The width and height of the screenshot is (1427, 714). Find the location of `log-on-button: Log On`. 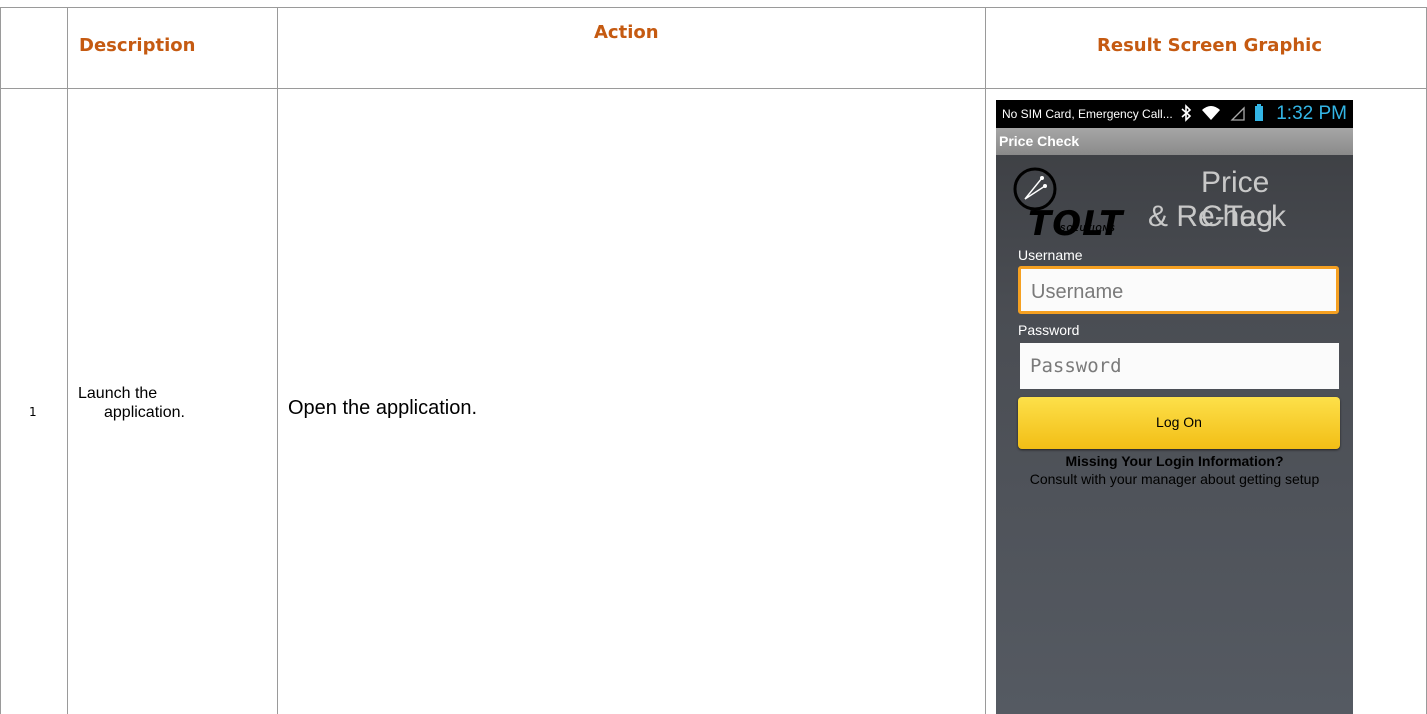

log-on-button: Log On is located at coordinates (1179, 423).